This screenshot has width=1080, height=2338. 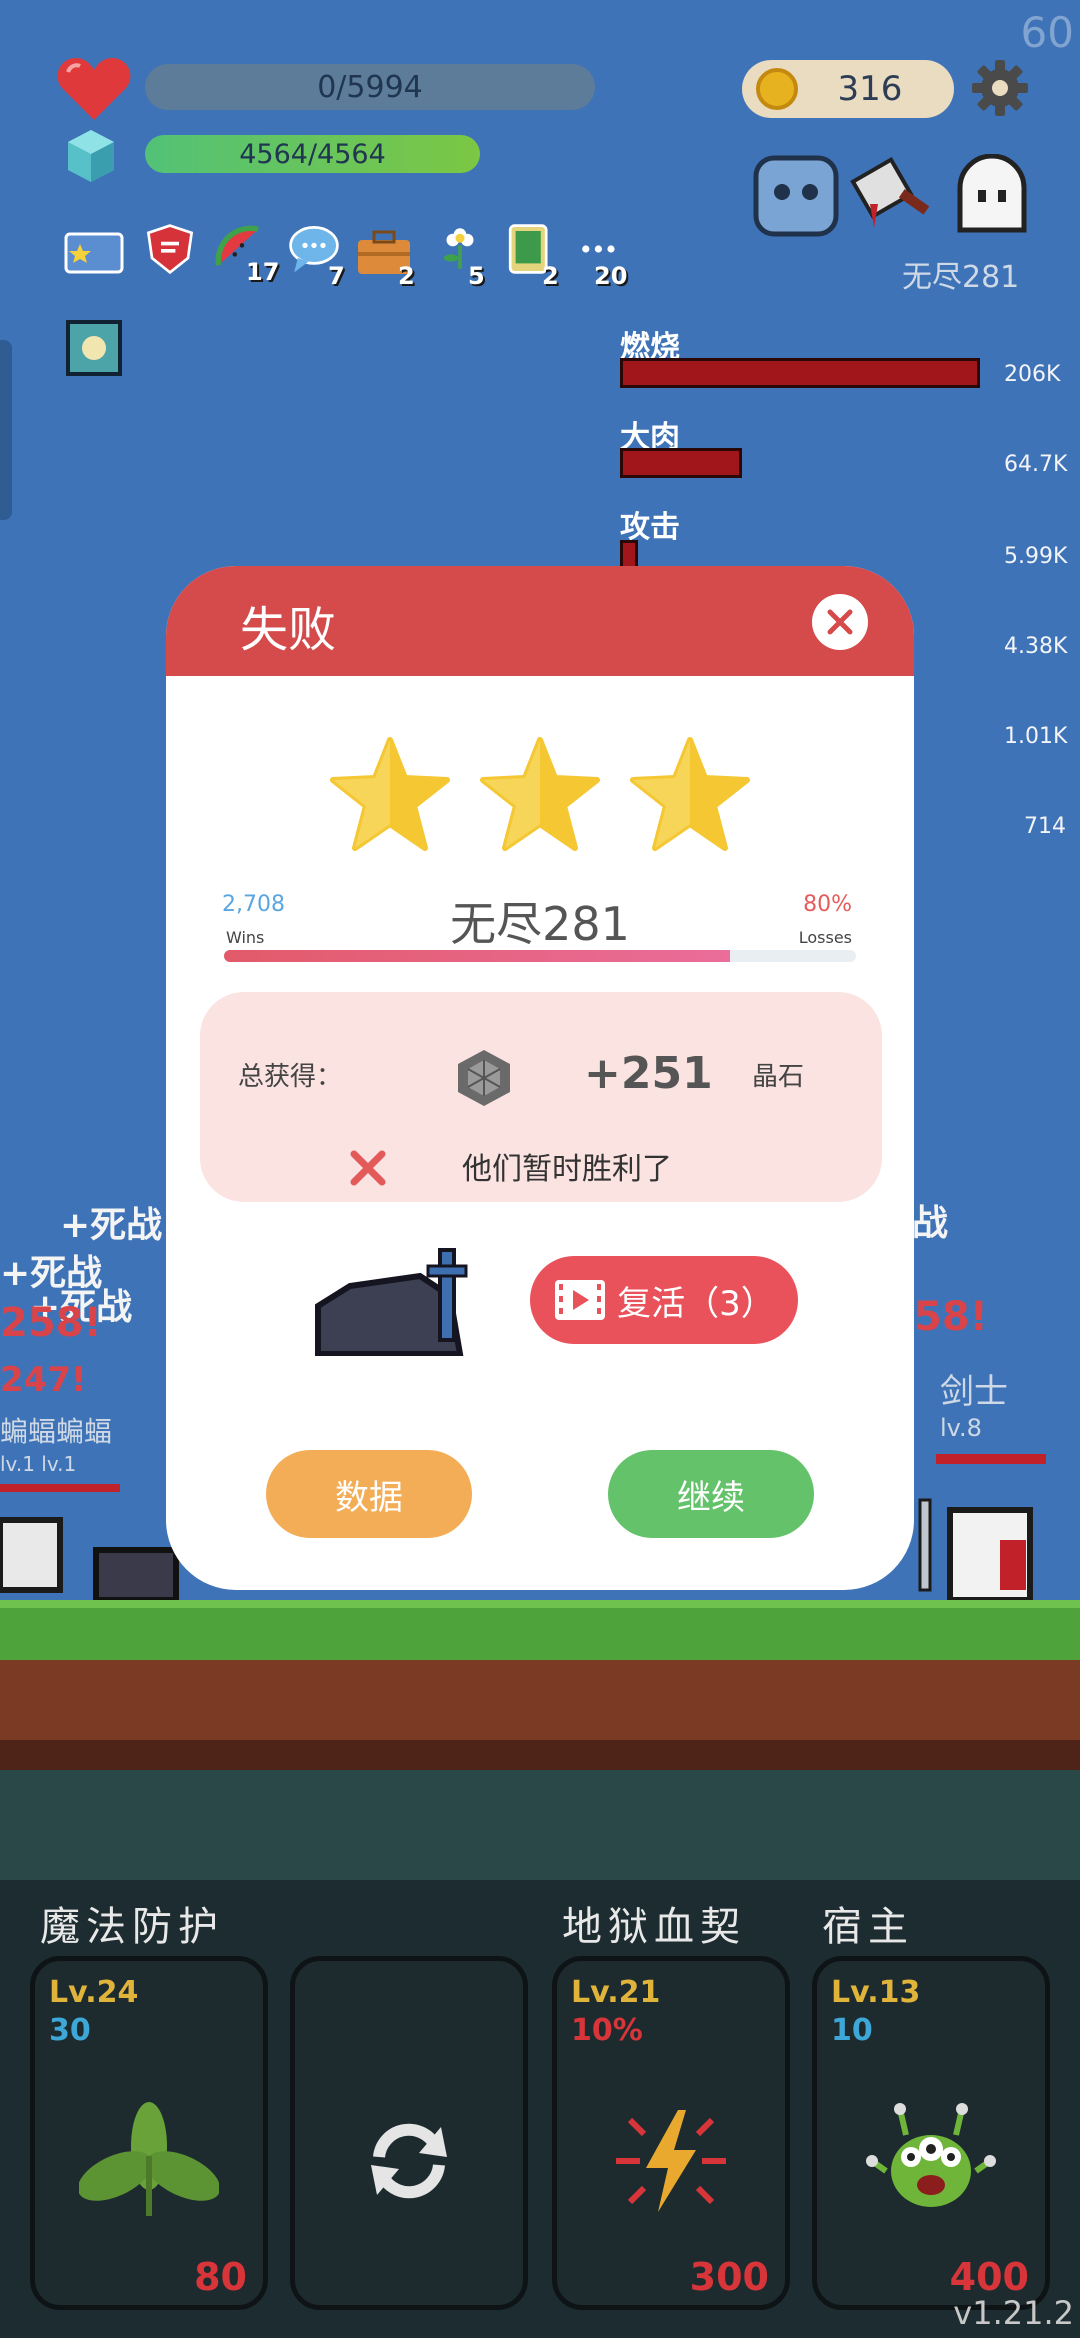 I want to click on stat-shield, so click(x=170, y=251).